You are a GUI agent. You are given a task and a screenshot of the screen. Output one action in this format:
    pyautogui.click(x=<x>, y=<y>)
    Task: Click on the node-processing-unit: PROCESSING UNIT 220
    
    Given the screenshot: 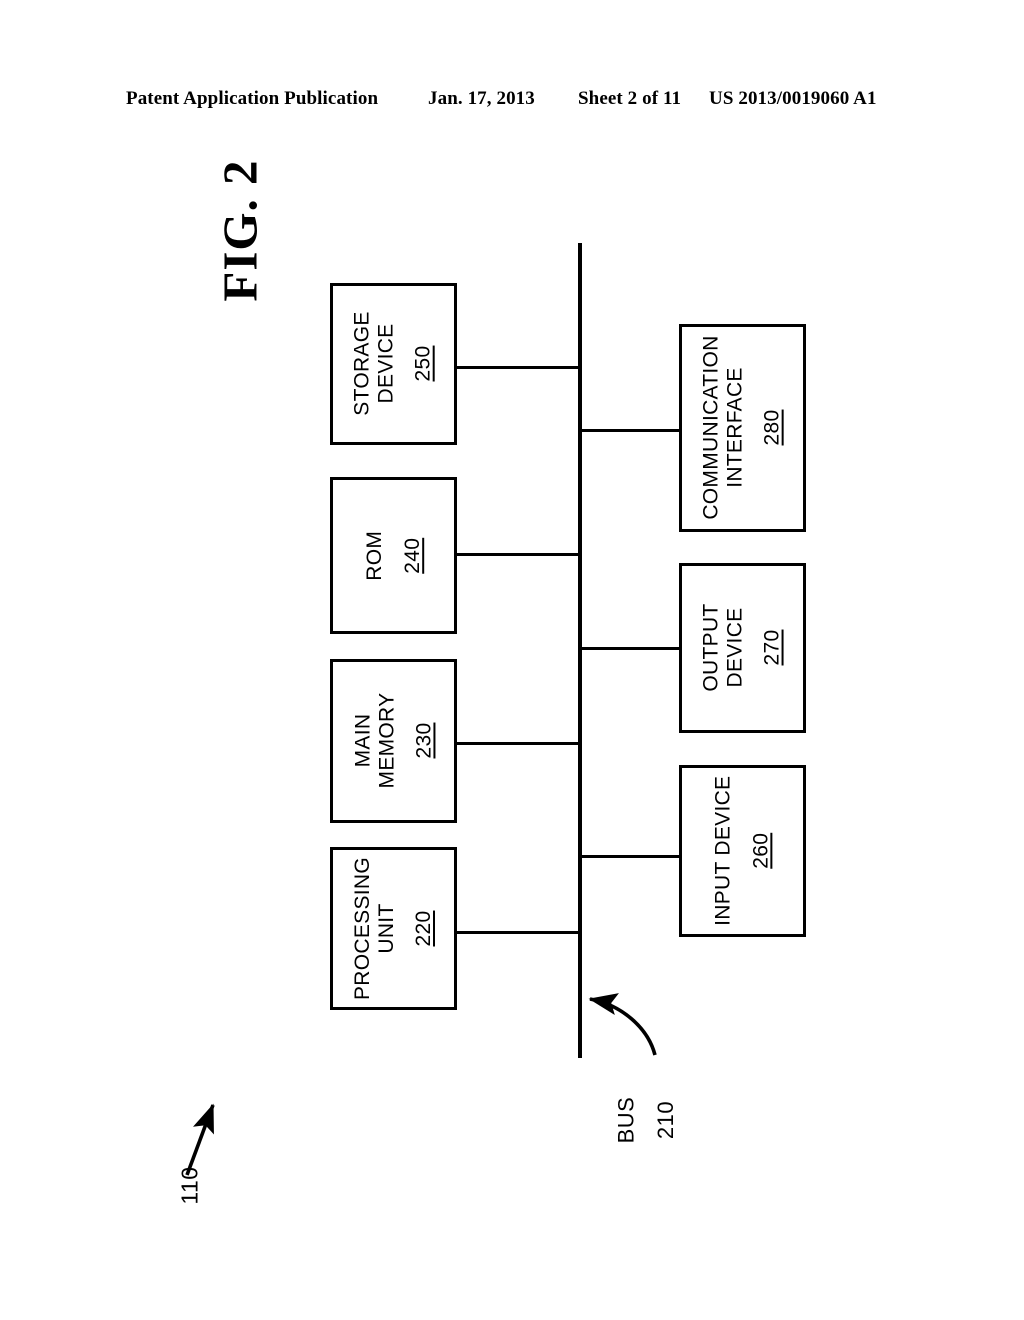 What is the action you would take?
    pyautogui.click(x=393, y=928)
    